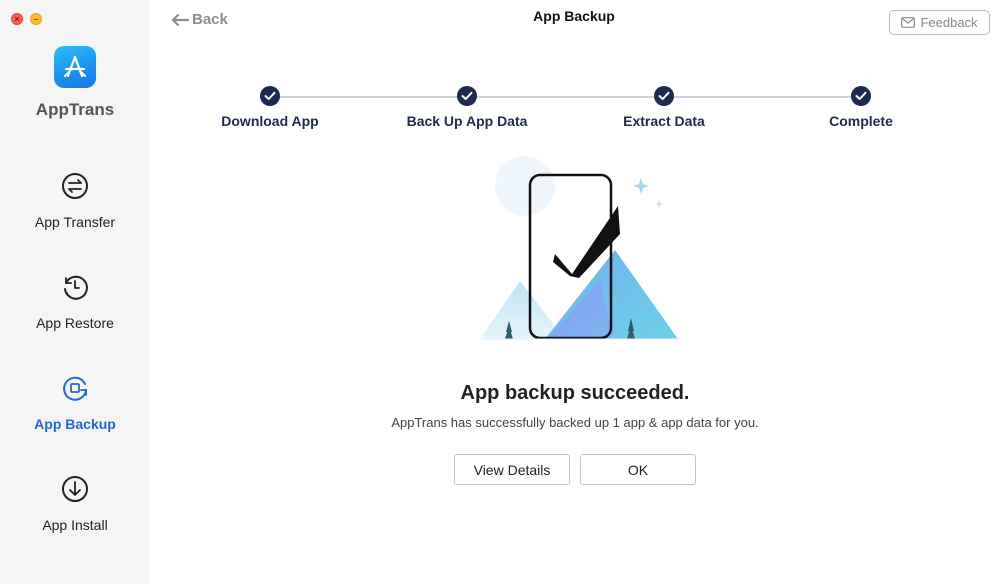 The image size is (1000, 584). Describe the element at coordinates (861, 121) in the screenshot. I see `step-label: Complete` at that location.